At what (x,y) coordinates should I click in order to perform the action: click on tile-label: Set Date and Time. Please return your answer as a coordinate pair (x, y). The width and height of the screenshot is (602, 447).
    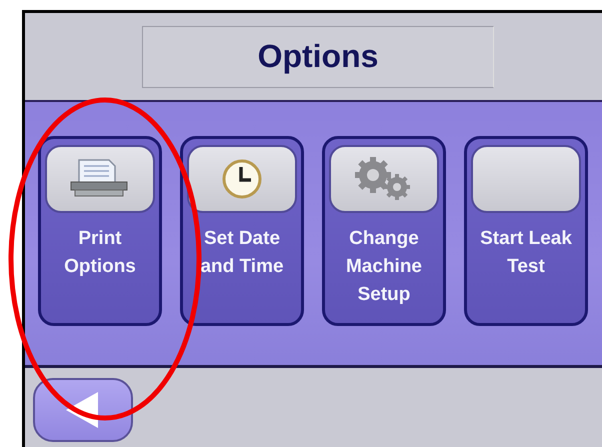
    Looking at the image, I should click on (242, 253).